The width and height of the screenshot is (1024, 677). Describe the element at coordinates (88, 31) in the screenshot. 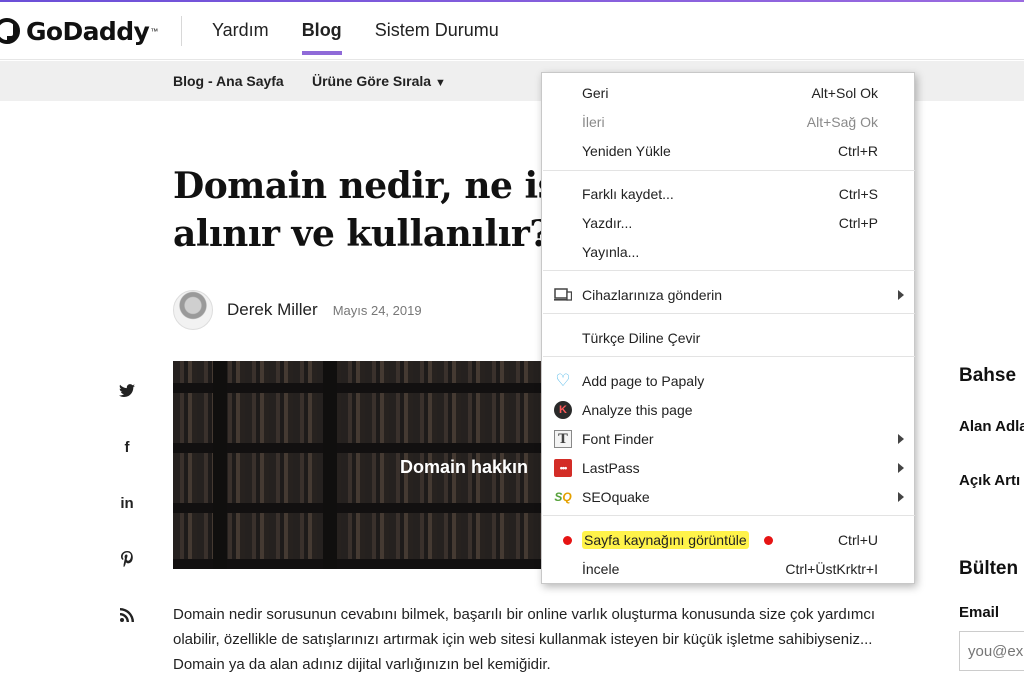

I see `logo-text: GoDaddy` at that location.